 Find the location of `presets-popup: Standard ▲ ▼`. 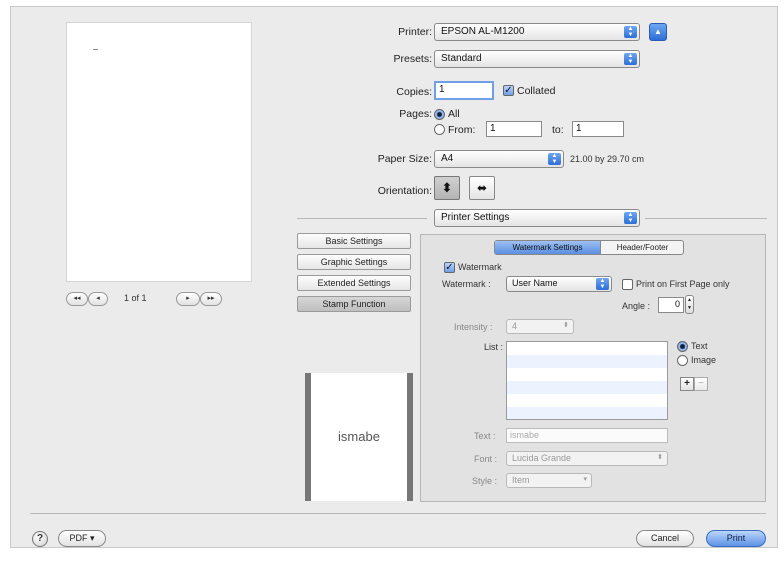

presets-popup: Standard ▲ ▼ is located at coordinates (537, 59).